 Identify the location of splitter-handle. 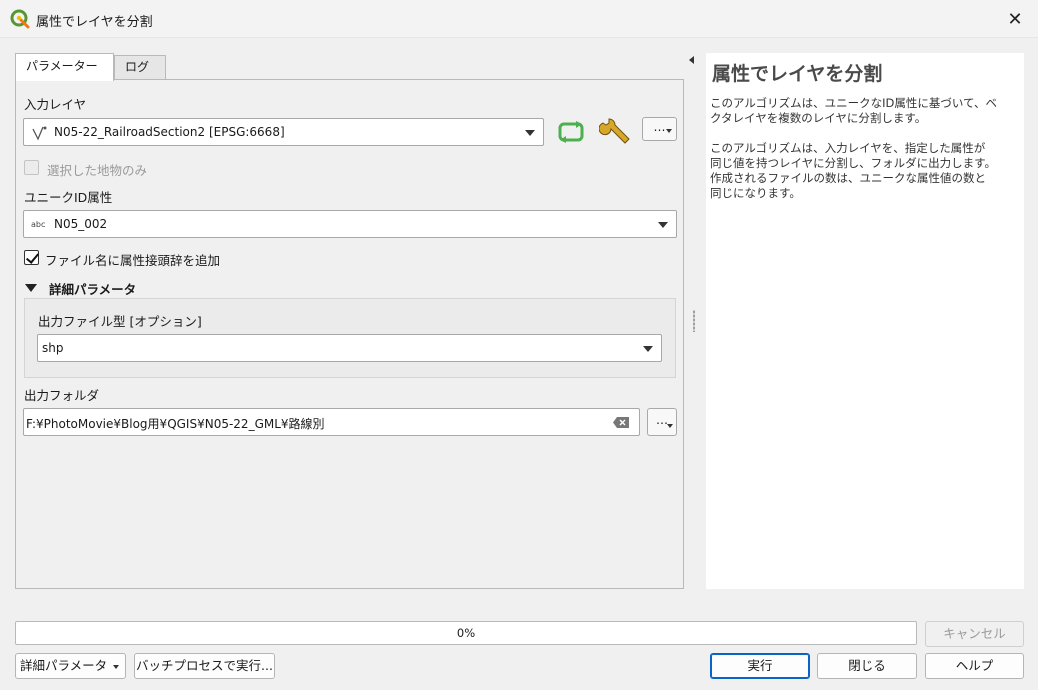
(694, 321).